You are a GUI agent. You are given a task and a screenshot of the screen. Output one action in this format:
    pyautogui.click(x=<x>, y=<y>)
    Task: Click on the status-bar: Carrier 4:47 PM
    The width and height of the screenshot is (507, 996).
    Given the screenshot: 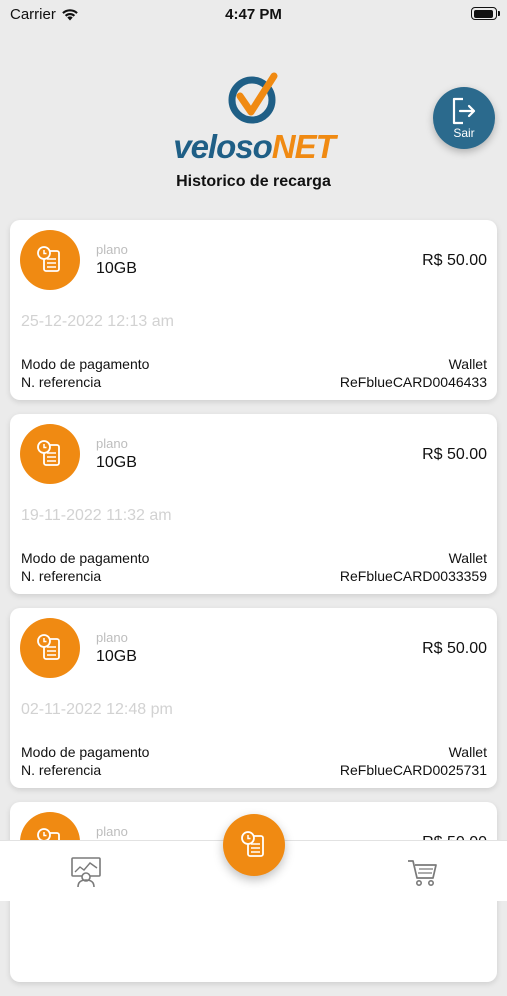 What is the action you would take?
    pyautogui.click(x=253, y=15)
    